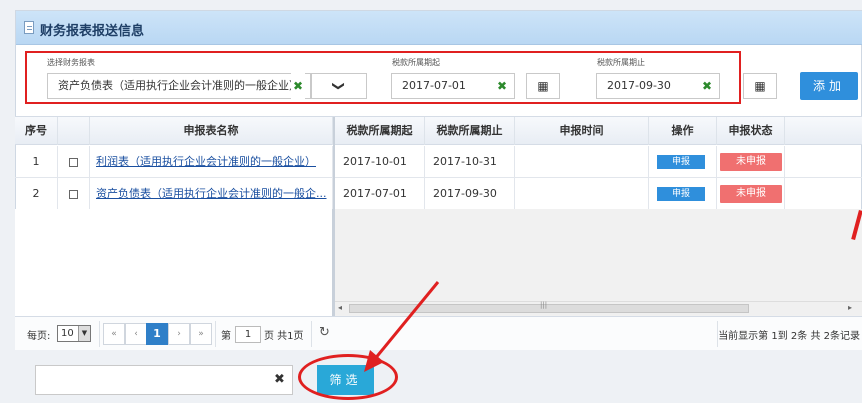  I want to click on arrow-shaft, so click(406, 321).